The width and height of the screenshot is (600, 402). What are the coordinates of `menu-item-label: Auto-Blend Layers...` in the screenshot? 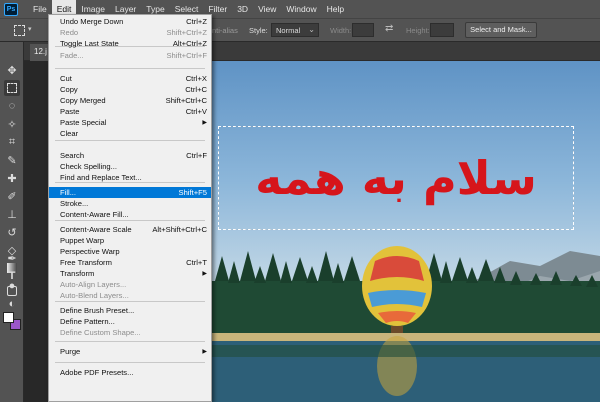 It's located at (94, 295).